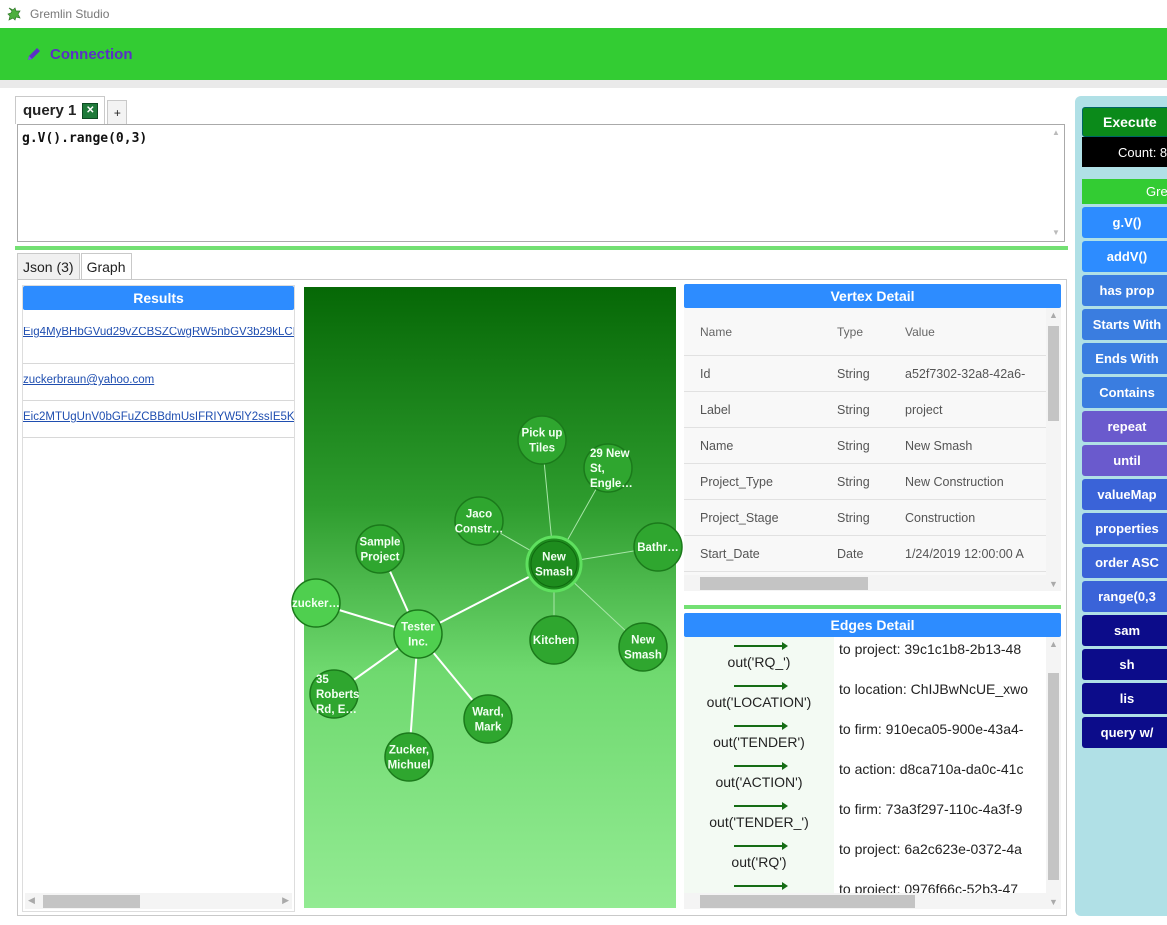 This screenshot has height=925, width=1167. What do you see at coordinates (158, 345) in the screenshot?
I see `result-link-1: Eig4MyBHbGVud29vZCBSZCwgRW5nbGV3b29kLCB` at bounding box center [158, 345].